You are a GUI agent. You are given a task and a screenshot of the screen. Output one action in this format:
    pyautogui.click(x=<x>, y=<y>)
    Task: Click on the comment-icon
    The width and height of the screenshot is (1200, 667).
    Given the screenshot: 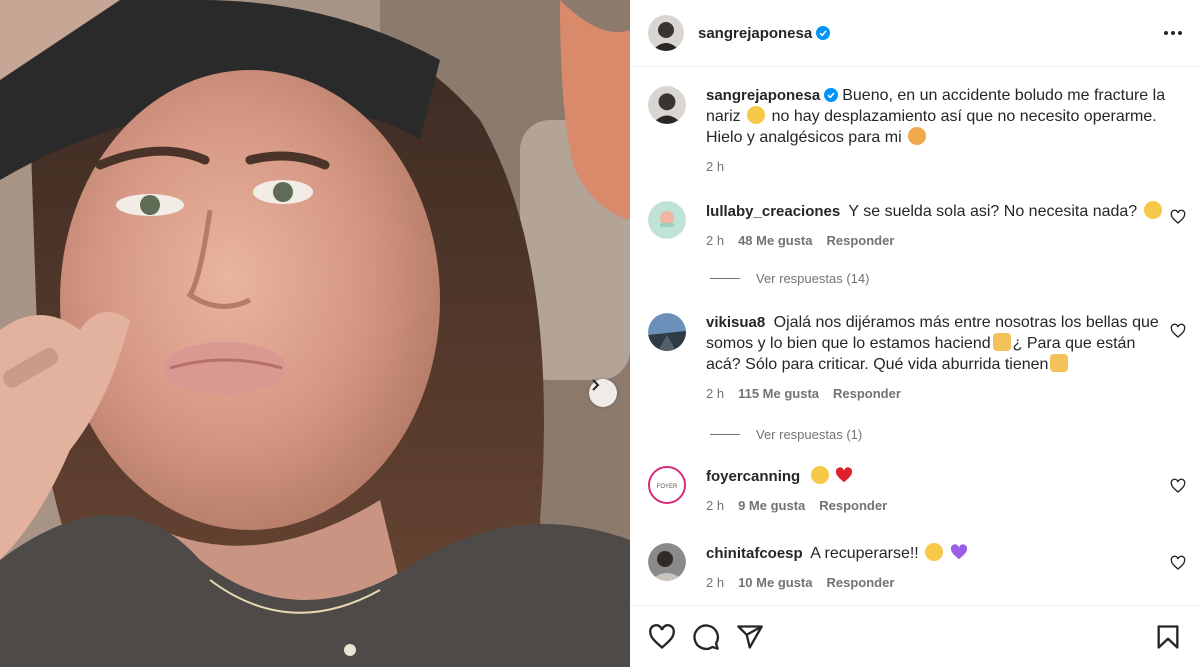 What is the action you would take?
    pyautogui.click(x=706, y=637)
    